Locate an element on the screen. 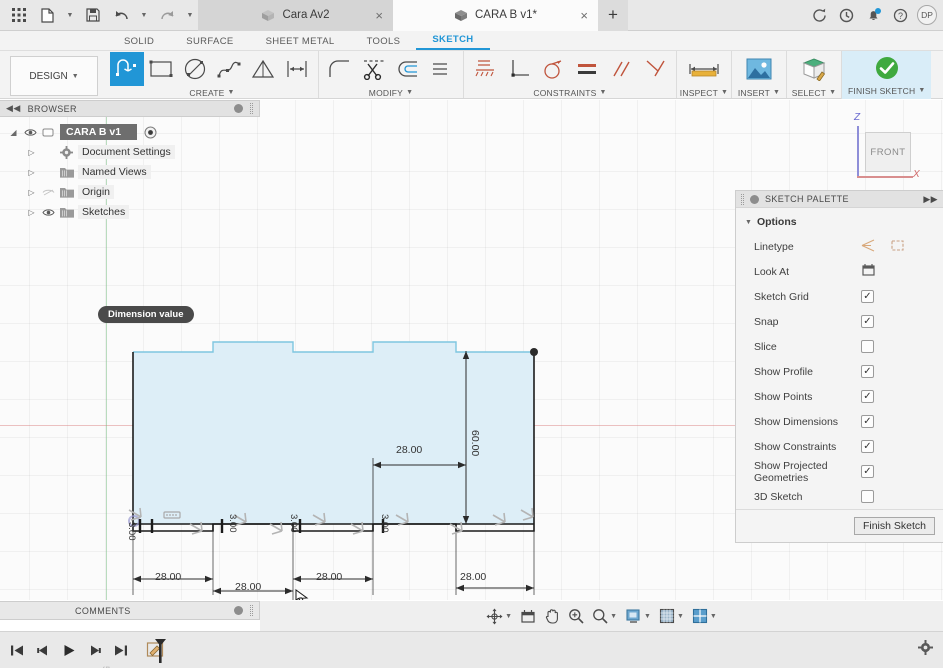 The height and width of the screenshot is (668, 943). pan-hand-icon is located at coordinates (552, 616).